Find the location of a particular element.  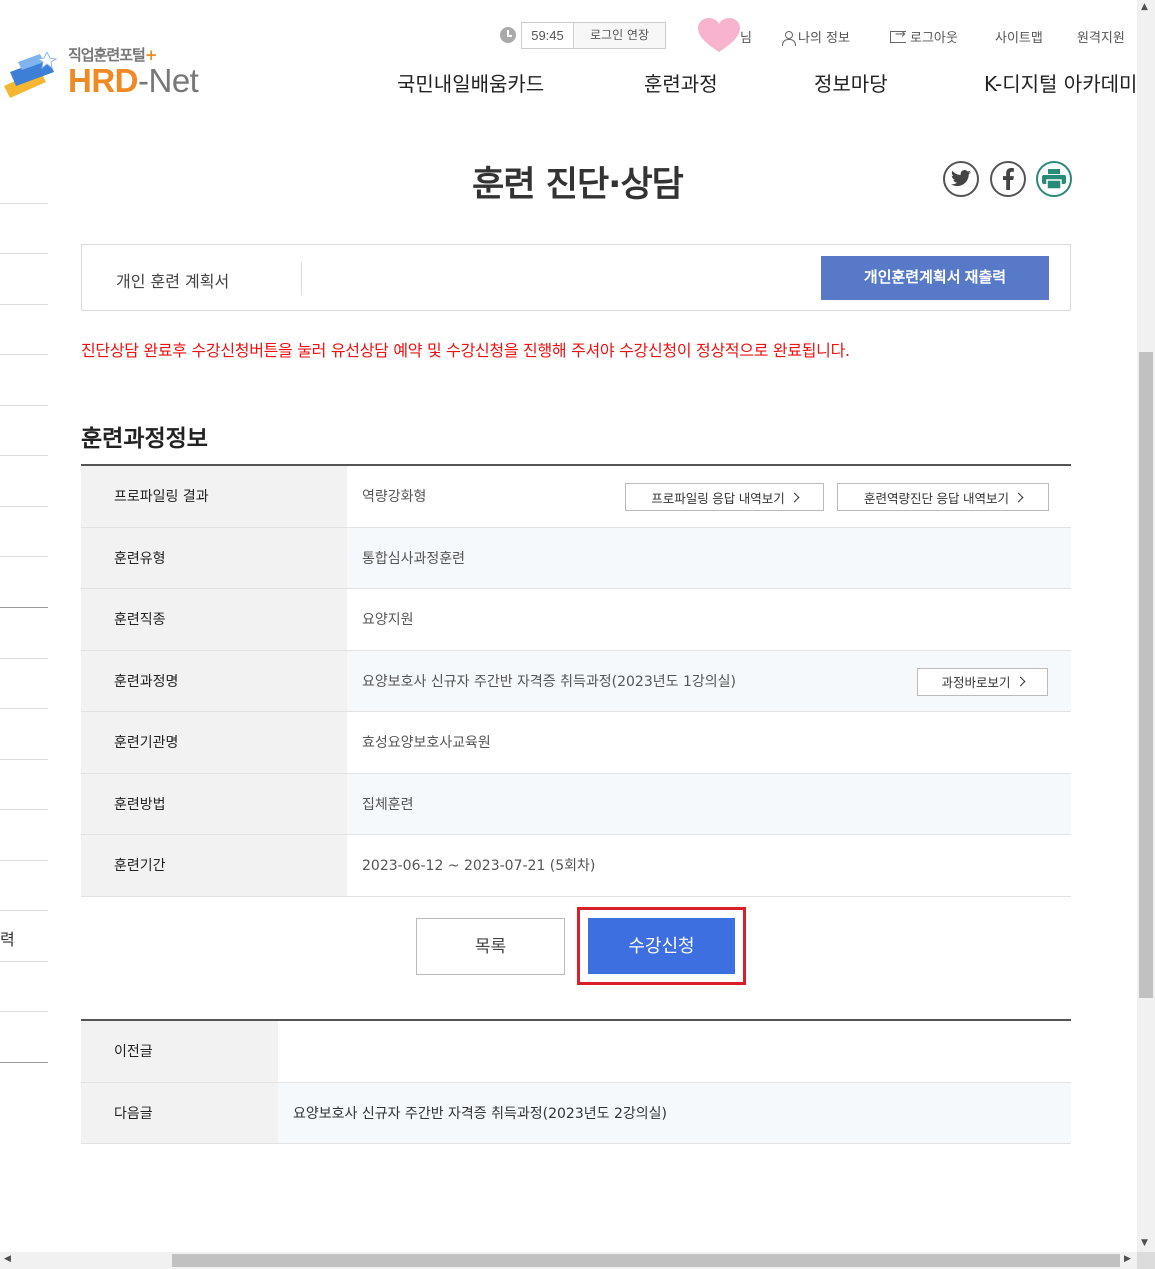

scroll-left-arrow-icon: ◀ is located at coordinates (7, 1259).